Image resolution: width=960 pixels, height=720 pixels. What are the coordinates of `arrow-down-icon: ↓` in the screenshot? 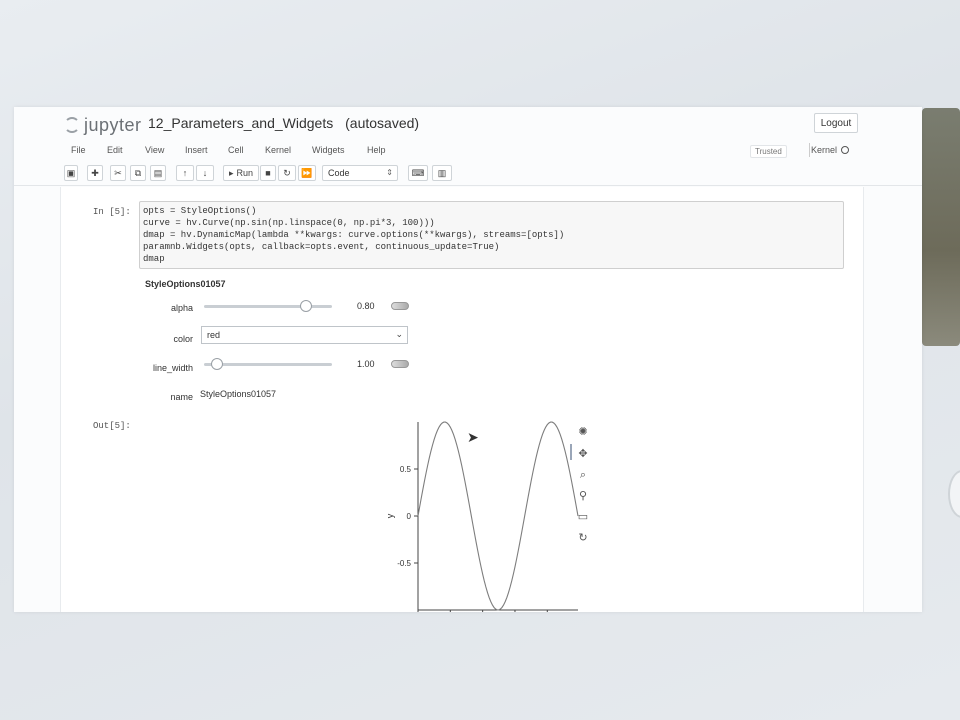 It's located at (205, 173).